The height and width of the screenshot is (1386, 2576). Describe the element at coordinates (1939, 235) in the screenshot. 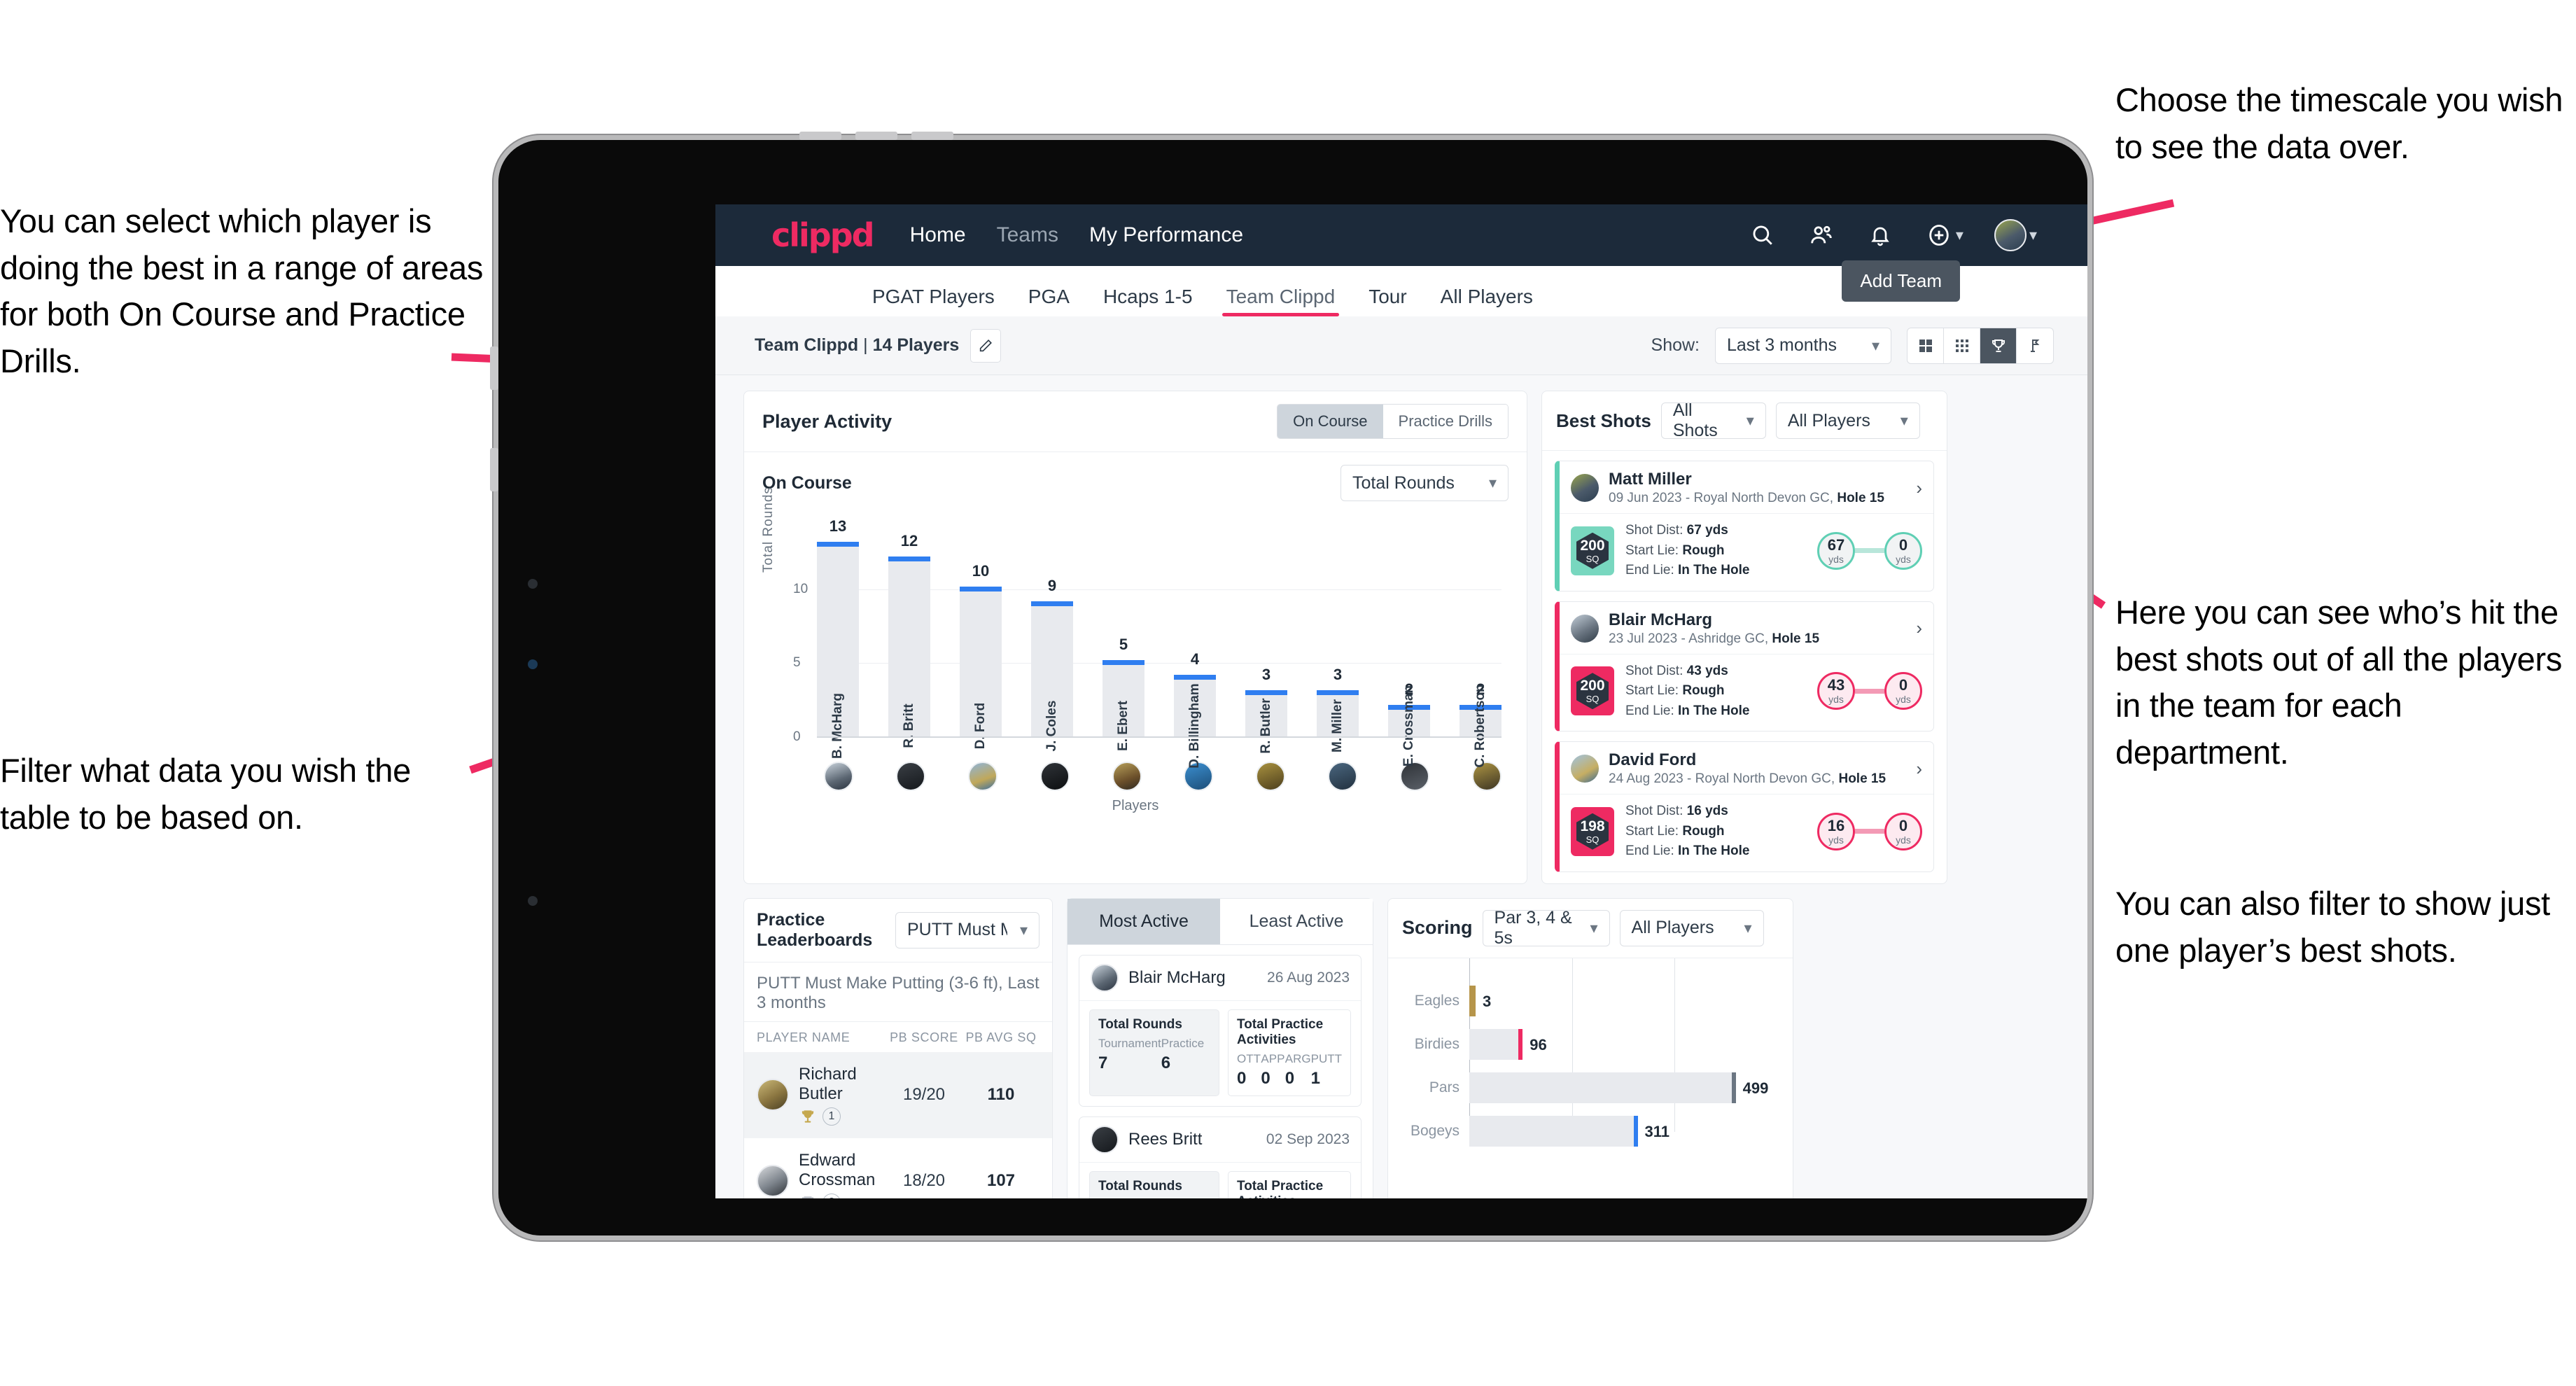

I see `plus-circle-icon` at that location.